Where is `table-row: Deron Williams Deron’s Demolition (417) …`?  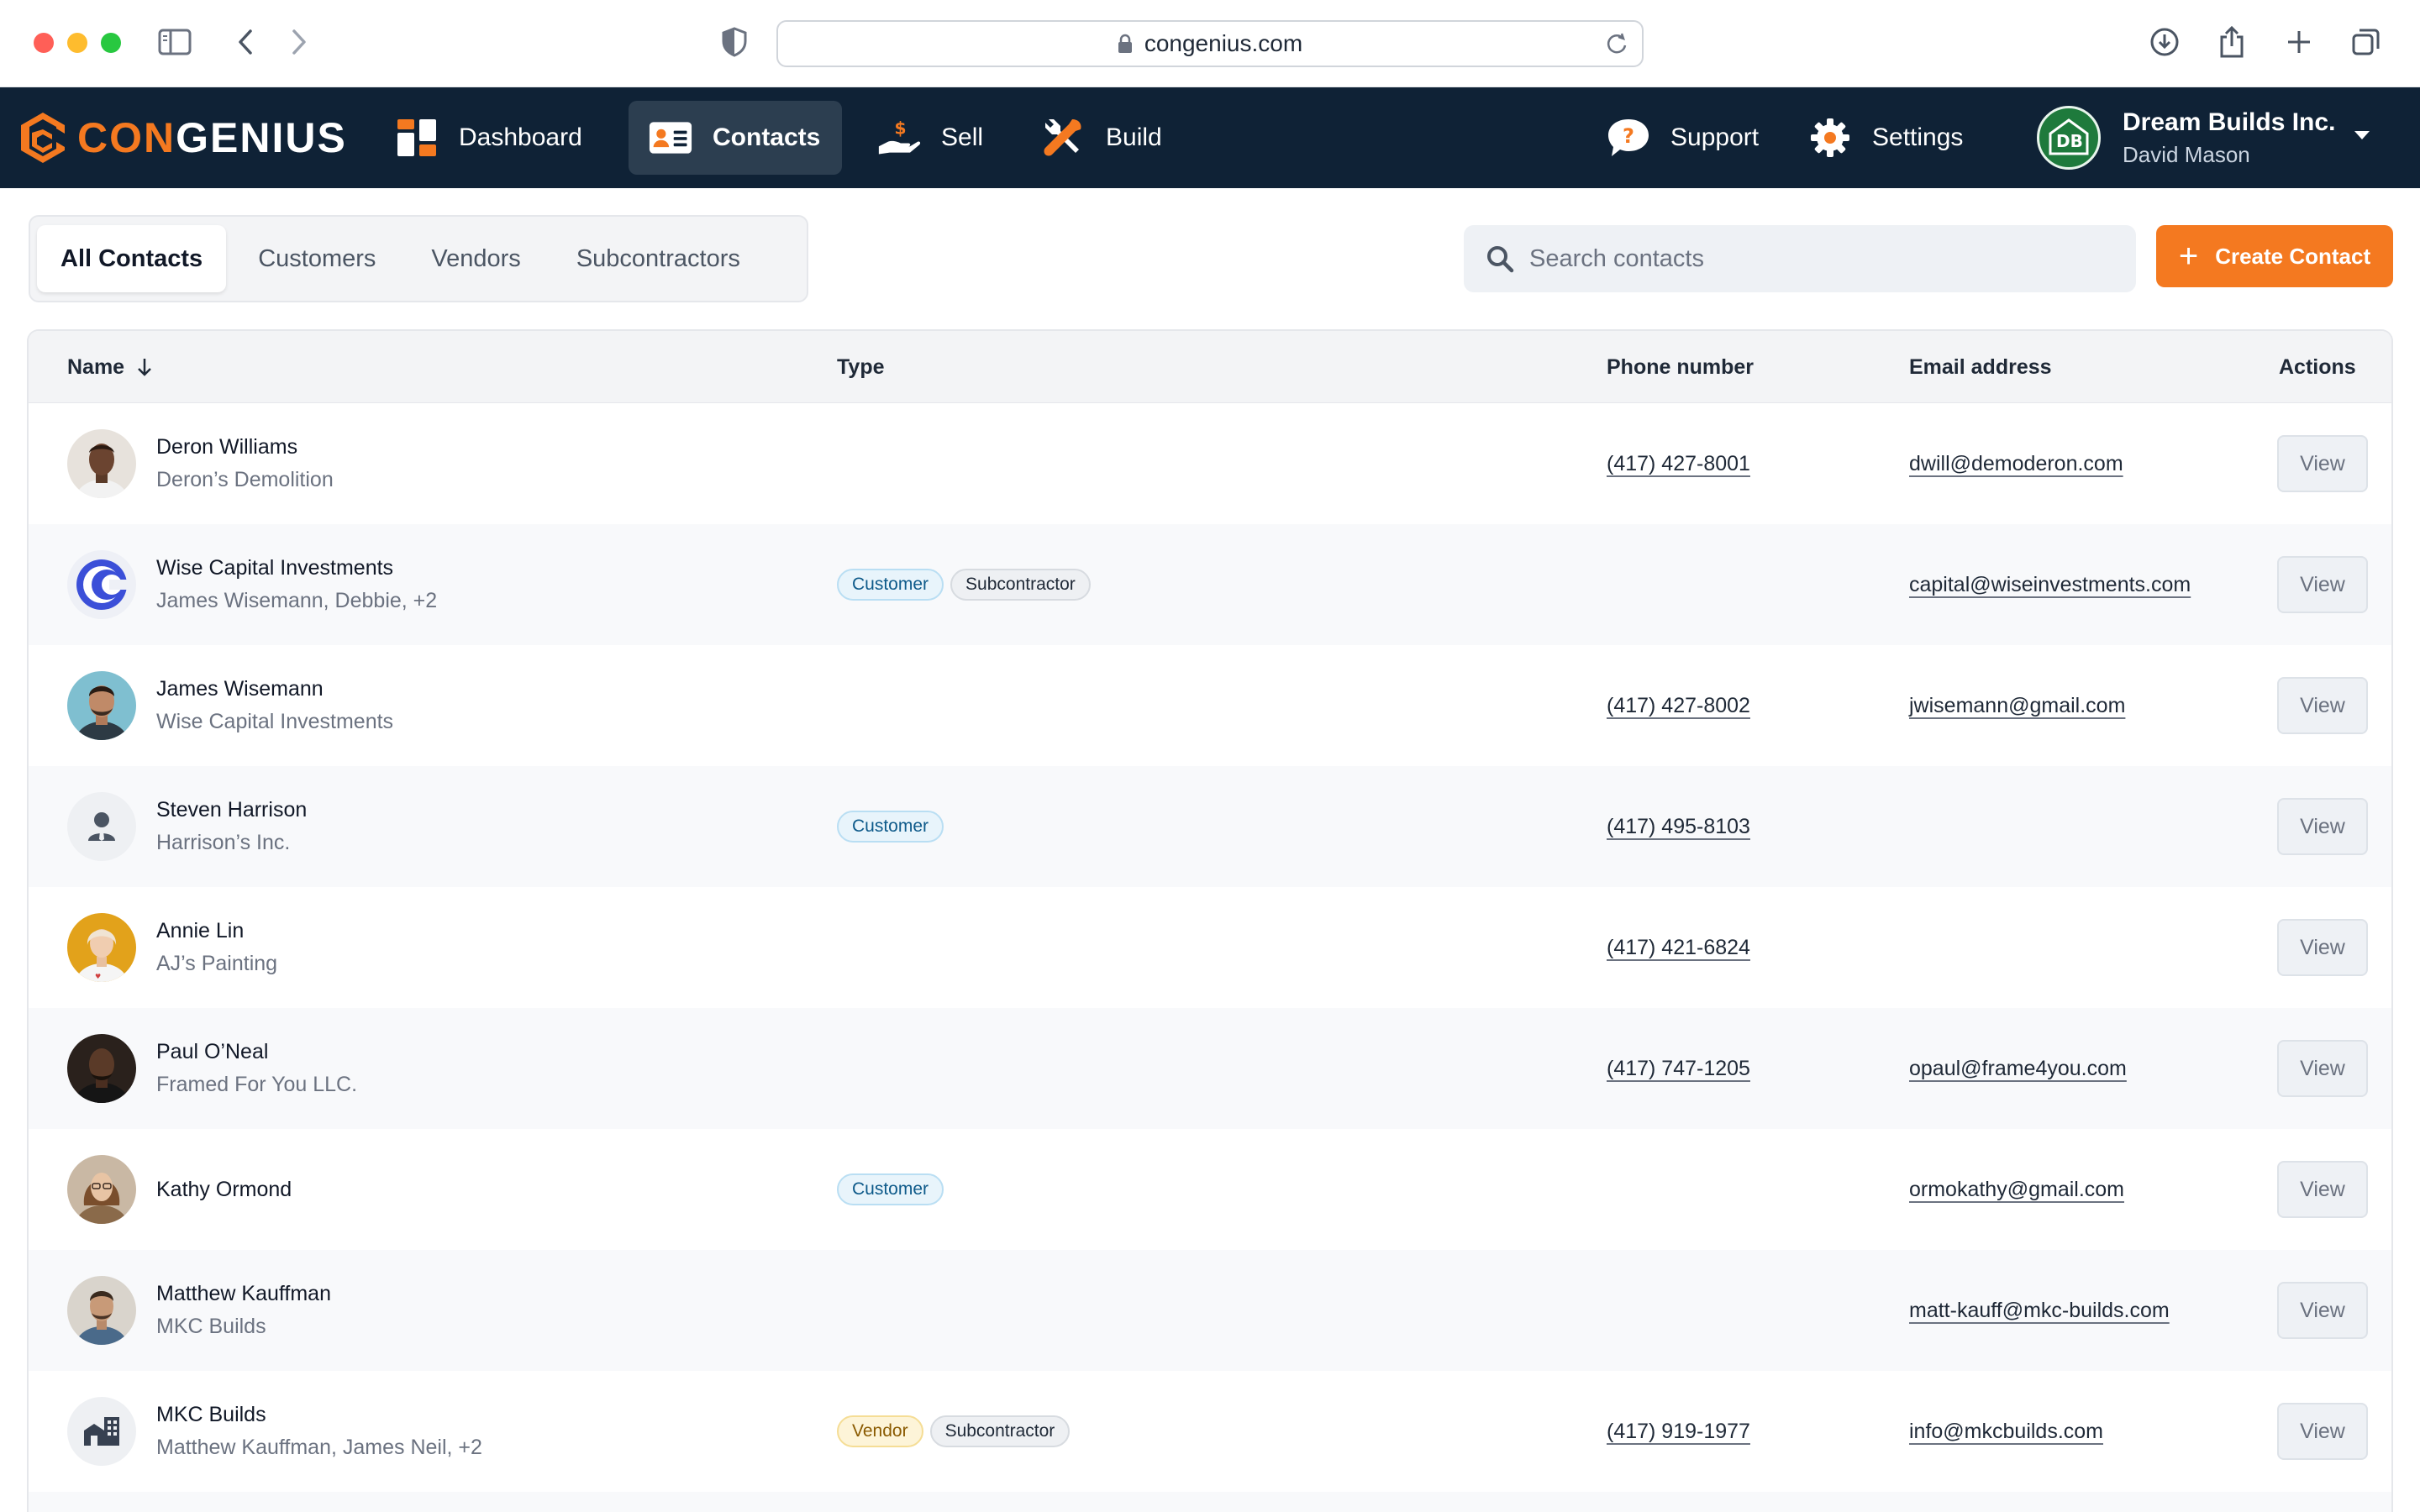
table-row: Deron Williams Deron’s Demolition (417) … is located at coordinates (1210, 463).